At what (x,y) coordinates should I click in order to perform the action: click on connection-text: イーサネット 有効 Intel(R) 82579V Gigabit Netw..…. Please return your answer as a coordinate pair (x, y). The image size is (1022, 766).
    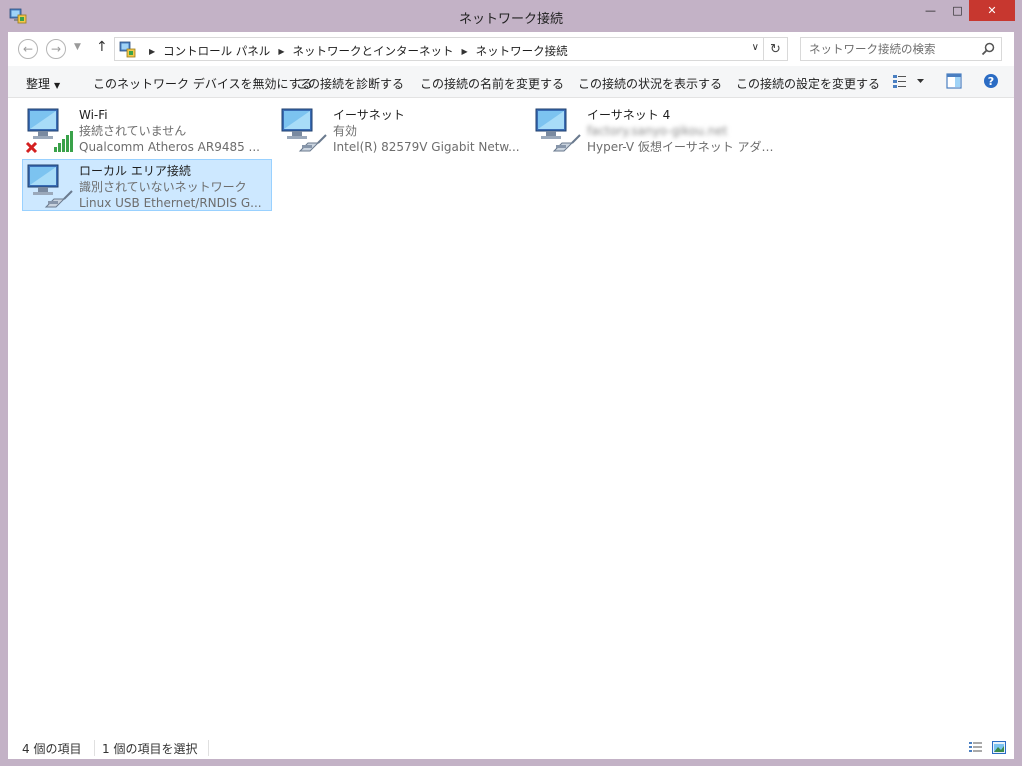
    Looking at the image, I should click on (428, 131).